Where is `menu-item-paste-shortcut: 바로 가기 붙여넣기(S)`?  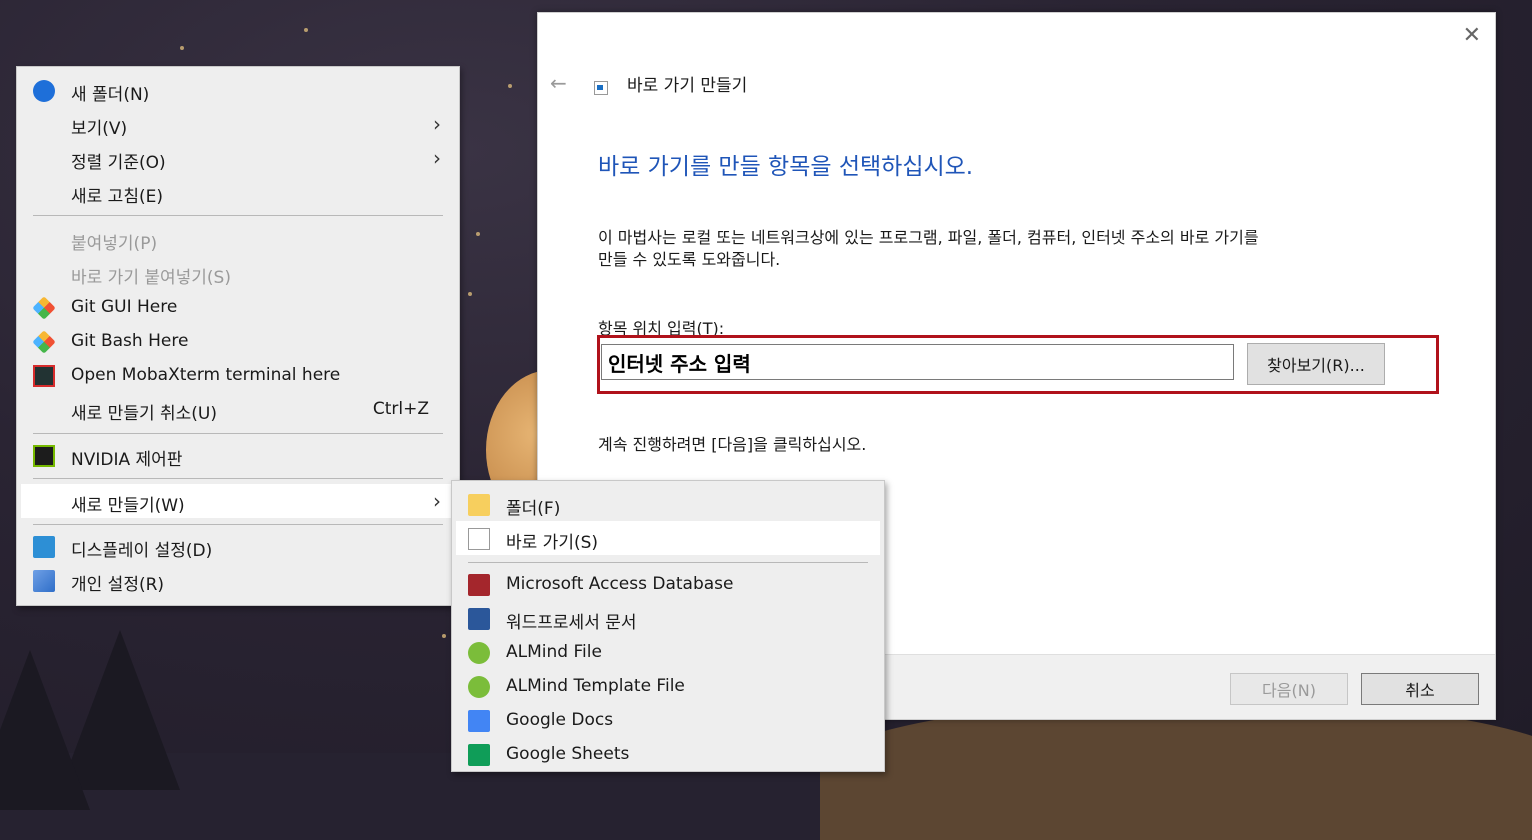 menu-item-paste-shortcut: 바로 가기 붙여넣기(S) is located at coordinates (238, 273).